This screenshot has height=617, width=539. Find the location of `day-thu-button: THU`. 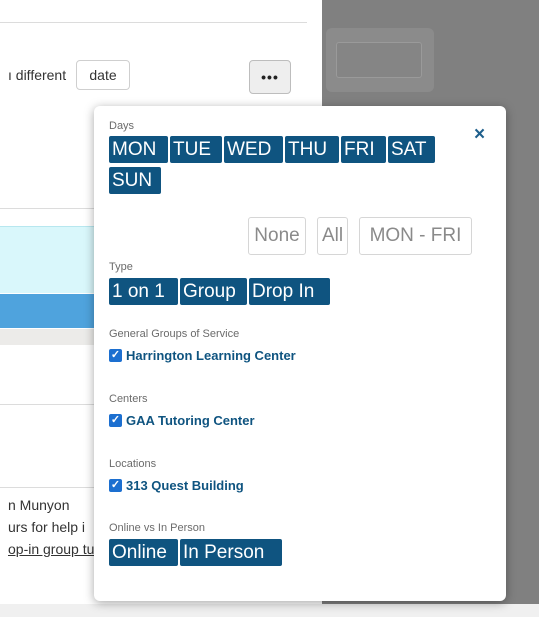

day-thu-button: THU is located at coordinates (312, 149).